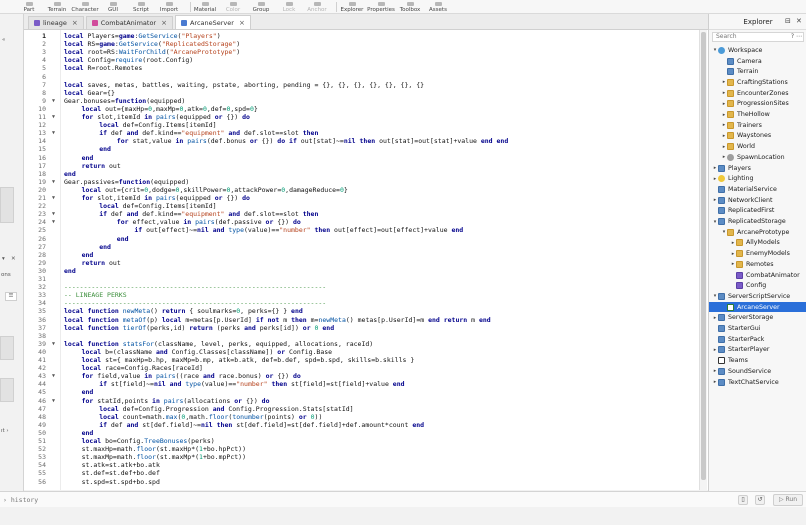  Describe the element at coordinates (757, 104) in the screenshot. I see `tree-item-progressionsites: ▸ ProgressionSites` at that location.